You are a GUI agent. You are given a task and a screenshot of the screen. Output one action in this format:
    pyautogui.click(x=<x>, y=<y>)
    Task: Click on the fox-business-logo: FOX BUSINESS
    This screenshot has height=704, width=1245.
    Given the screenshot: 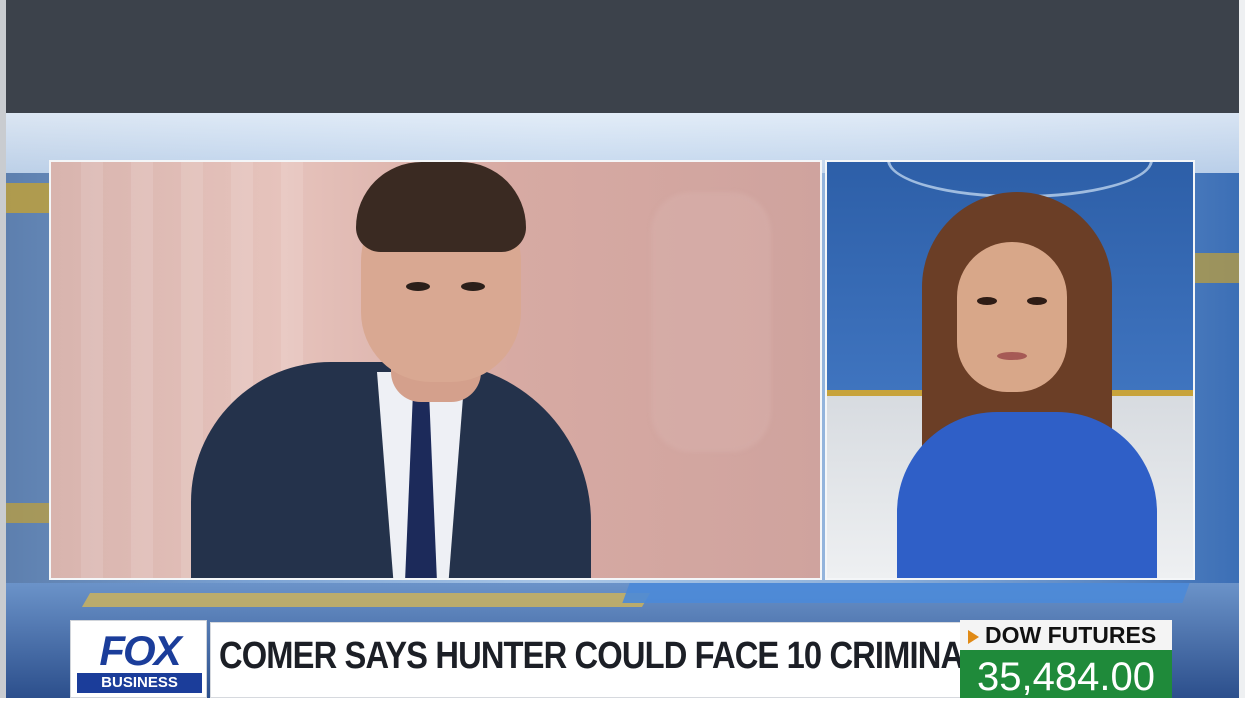 What is the action you would take?
    pyautogui.click(x=138, y=659)
    